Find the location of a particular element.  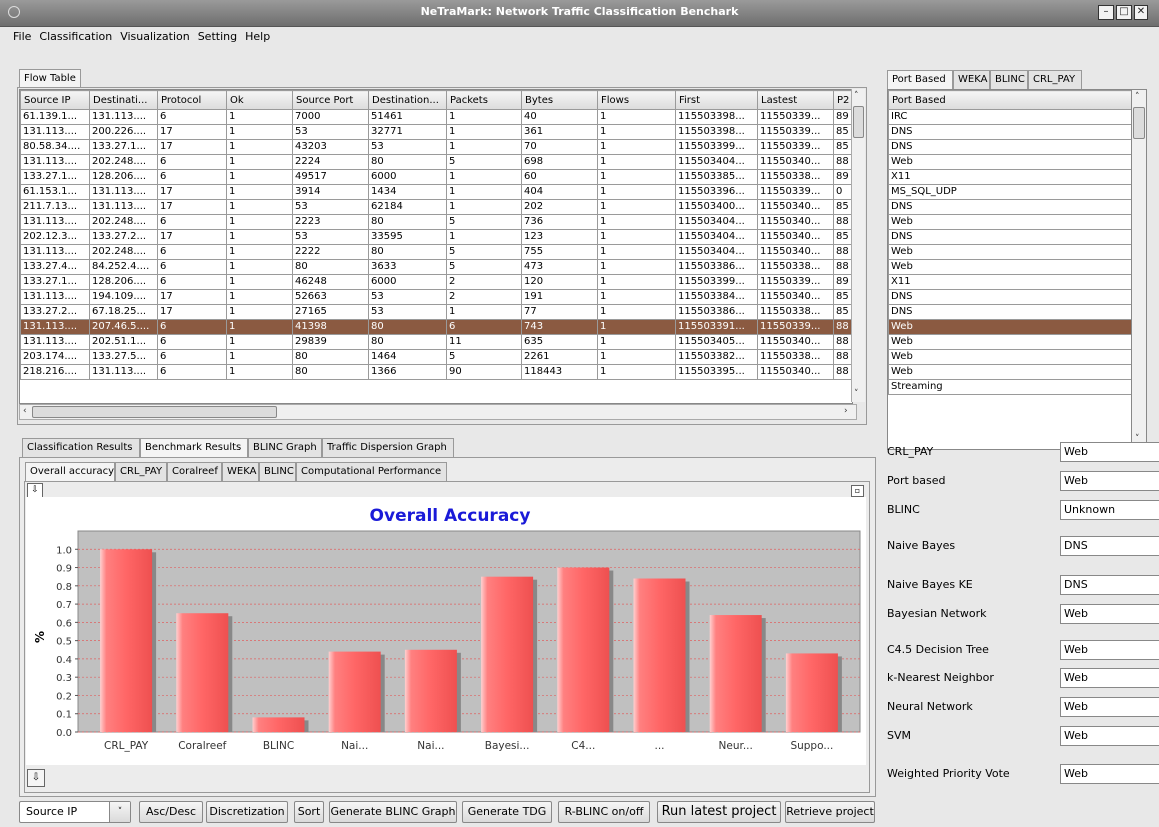

column-header: Lastest is located at coordinates (795, 100).